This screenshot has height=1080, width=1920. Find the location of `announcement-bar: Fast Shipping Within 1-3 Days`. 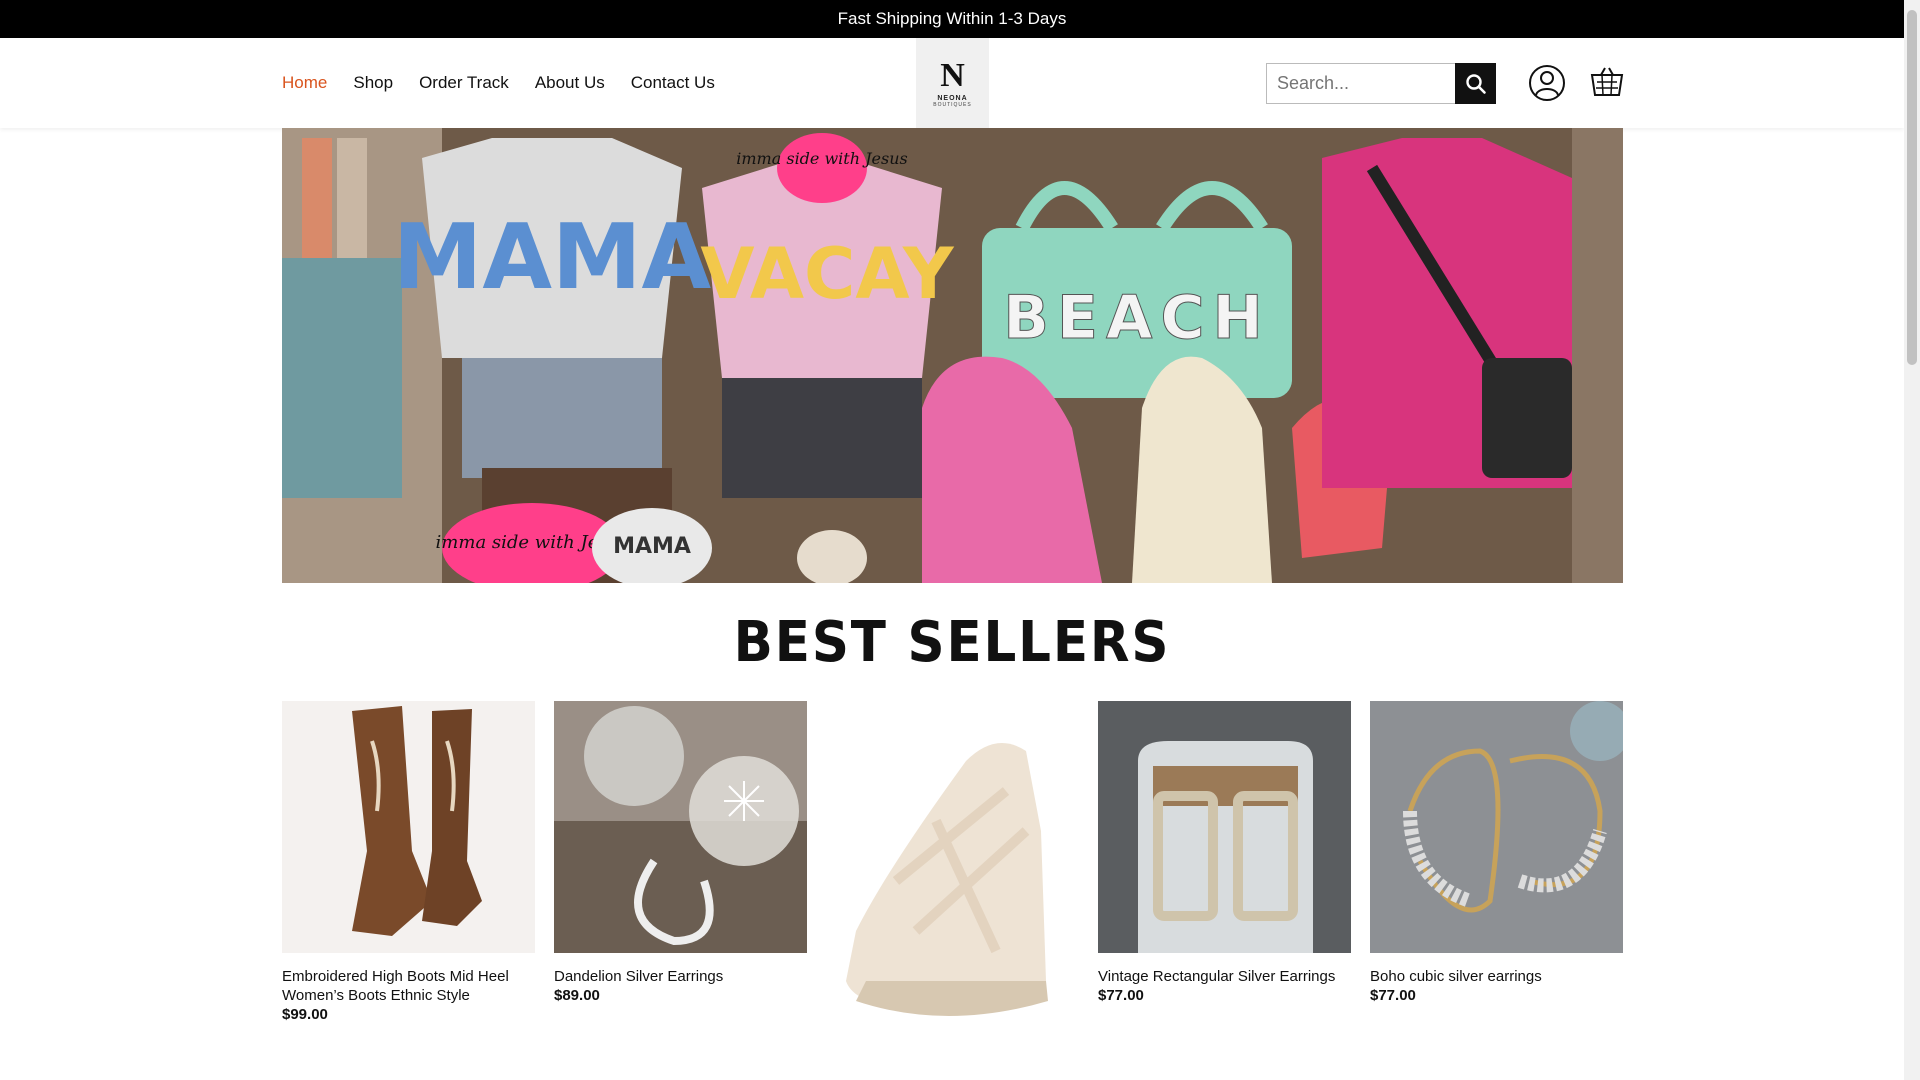

announcement-bar: Fast Shipping Within 1-3 Days is located at coordinates (952, 19).